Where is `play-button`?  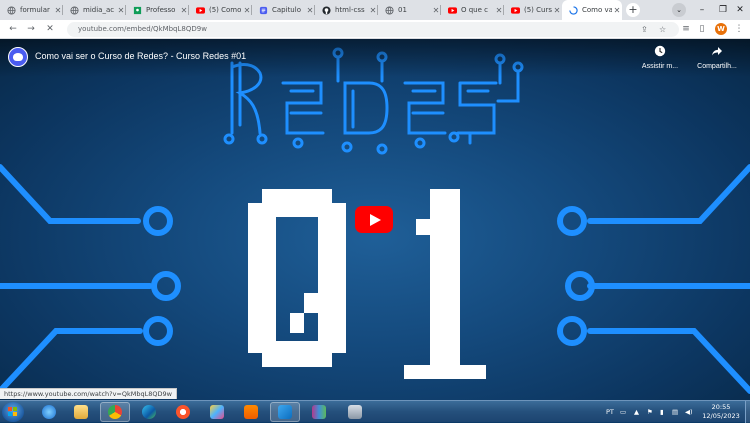
play-button is located at coordinates (374, 219).